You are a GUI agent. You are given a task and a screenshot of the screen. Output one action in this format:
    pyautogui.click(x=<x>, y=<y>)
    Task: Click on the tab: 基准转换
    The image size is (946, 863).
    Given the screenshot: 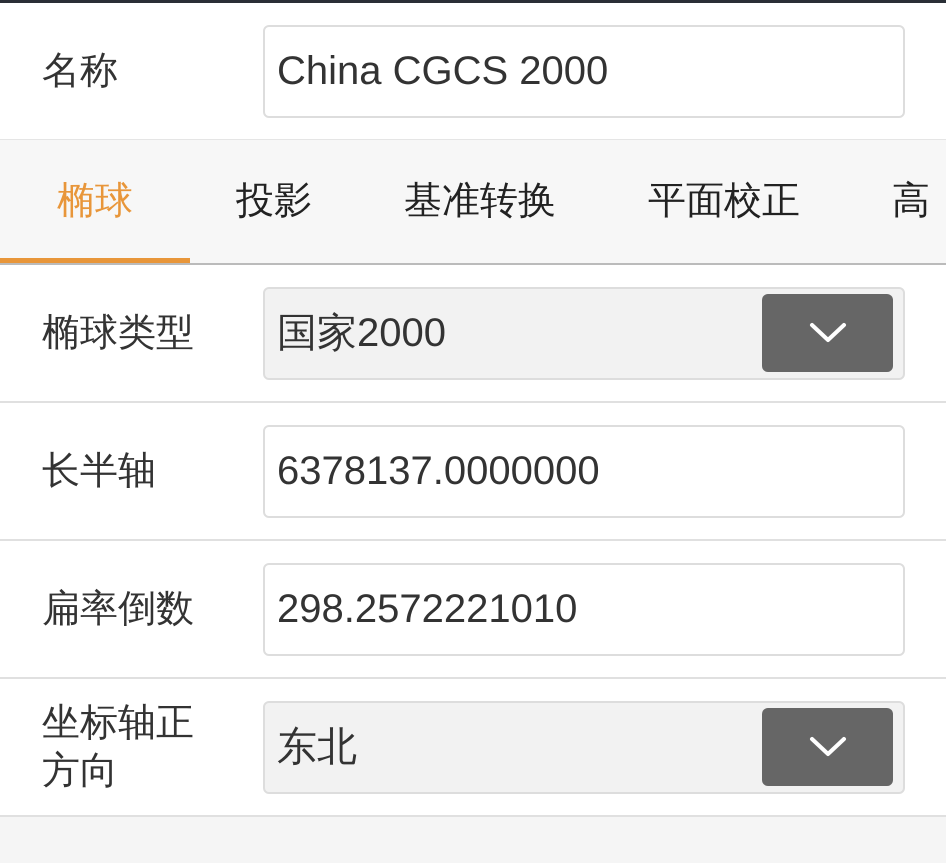 What is the action you would take?
    pyautogui.click(x=480, y=201)
    